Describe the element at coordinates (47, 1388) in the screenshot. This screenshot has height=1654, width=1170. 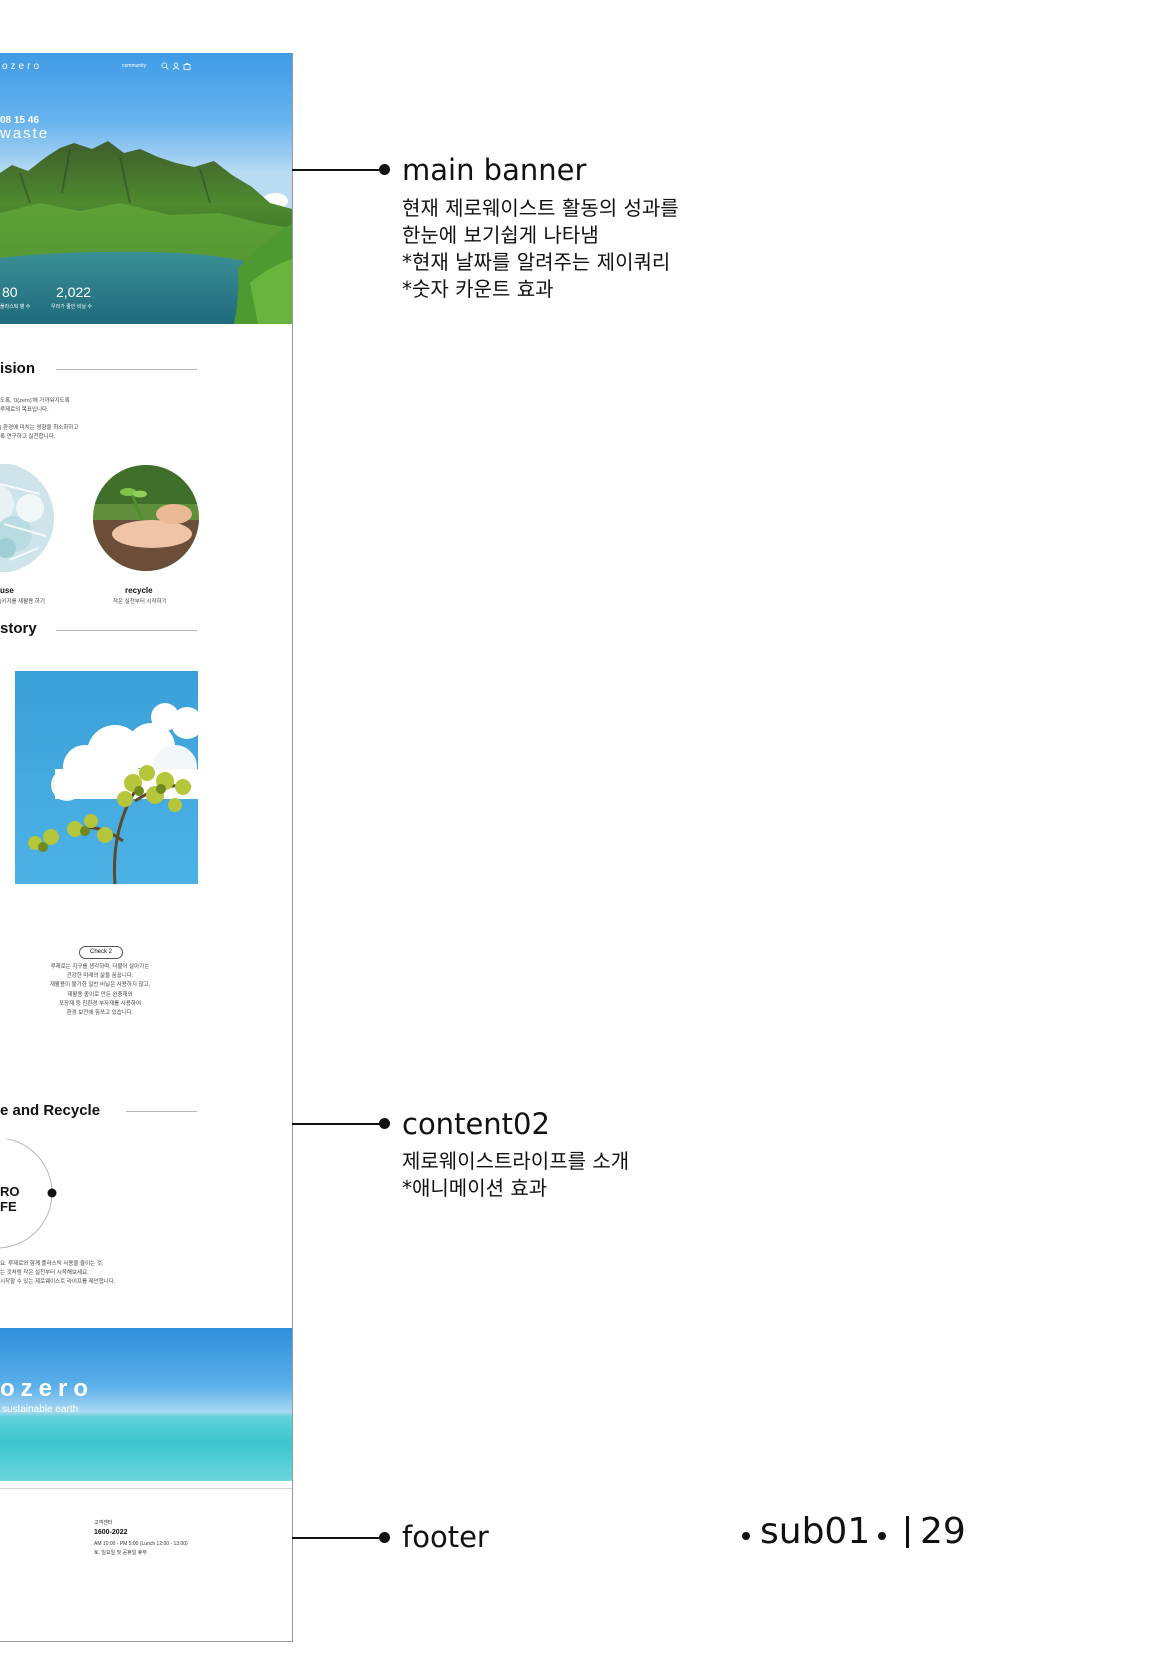
I see `bottom-logo: ozero` at that location.